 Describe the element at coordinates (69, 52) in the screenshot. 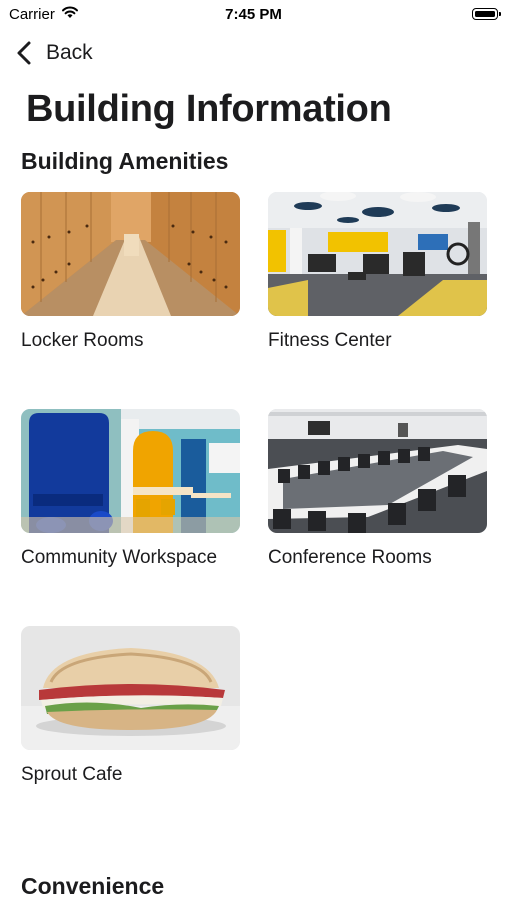

I see `back-label: Back` at that location.